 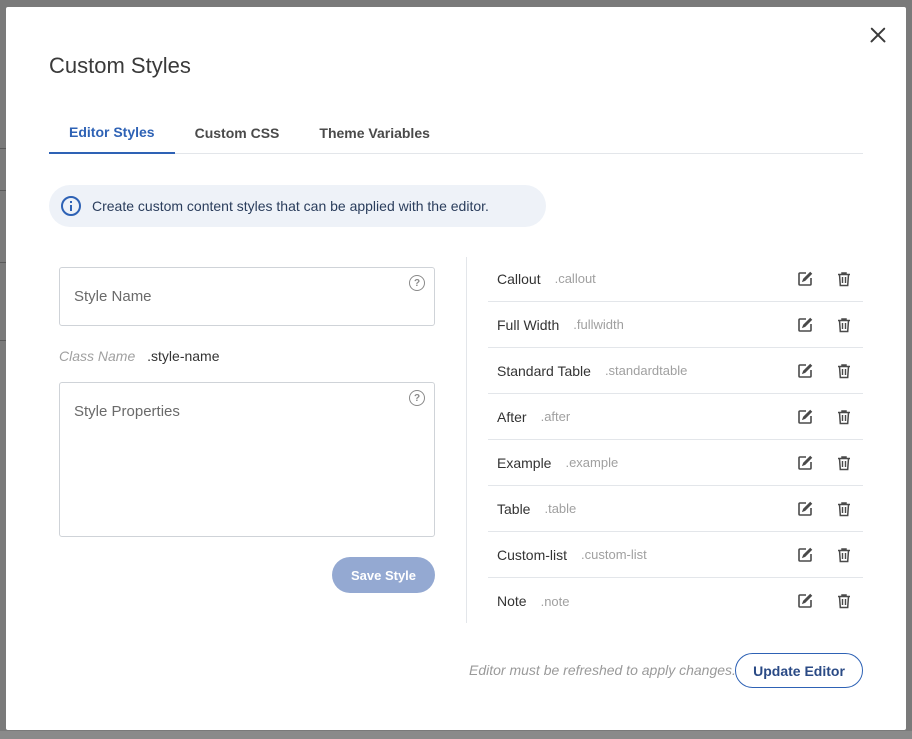 What do you see at coordinates (466, 440) in the screenshot?
I see `column-divider` at bounding box center [466, 440].